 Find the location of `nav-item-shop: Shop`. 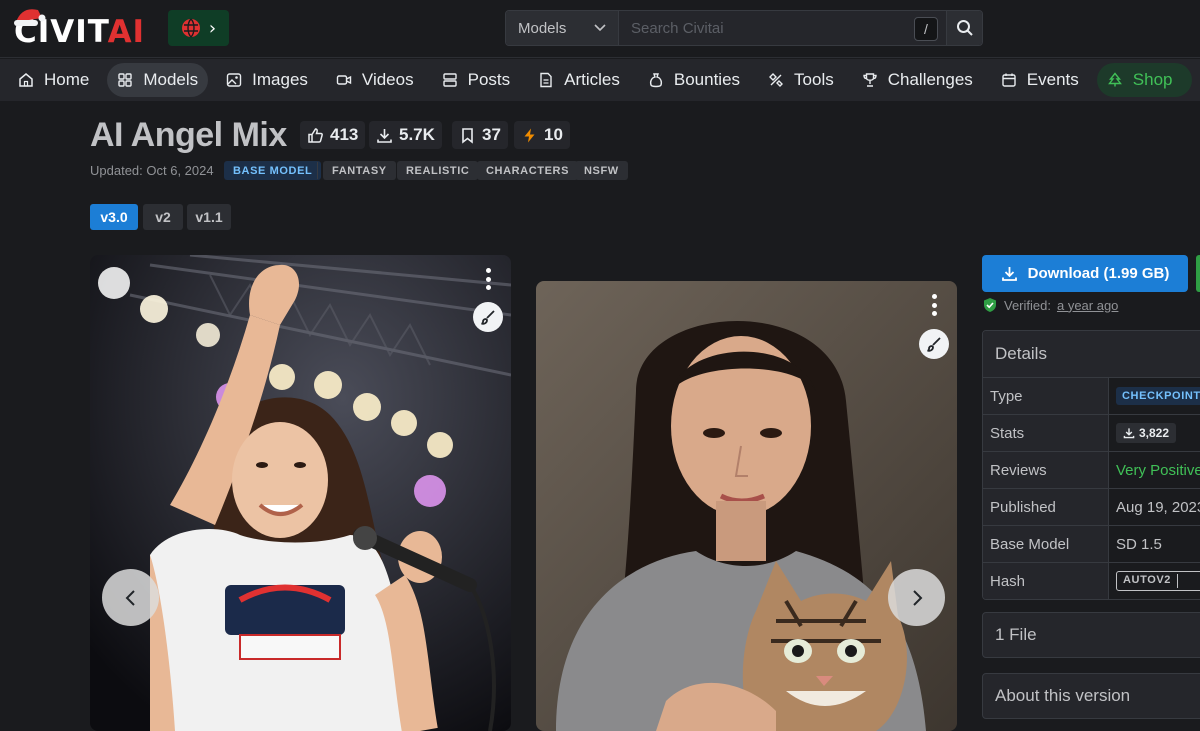

nav-item-shop: Shop is located at coordinates (1144, 80).